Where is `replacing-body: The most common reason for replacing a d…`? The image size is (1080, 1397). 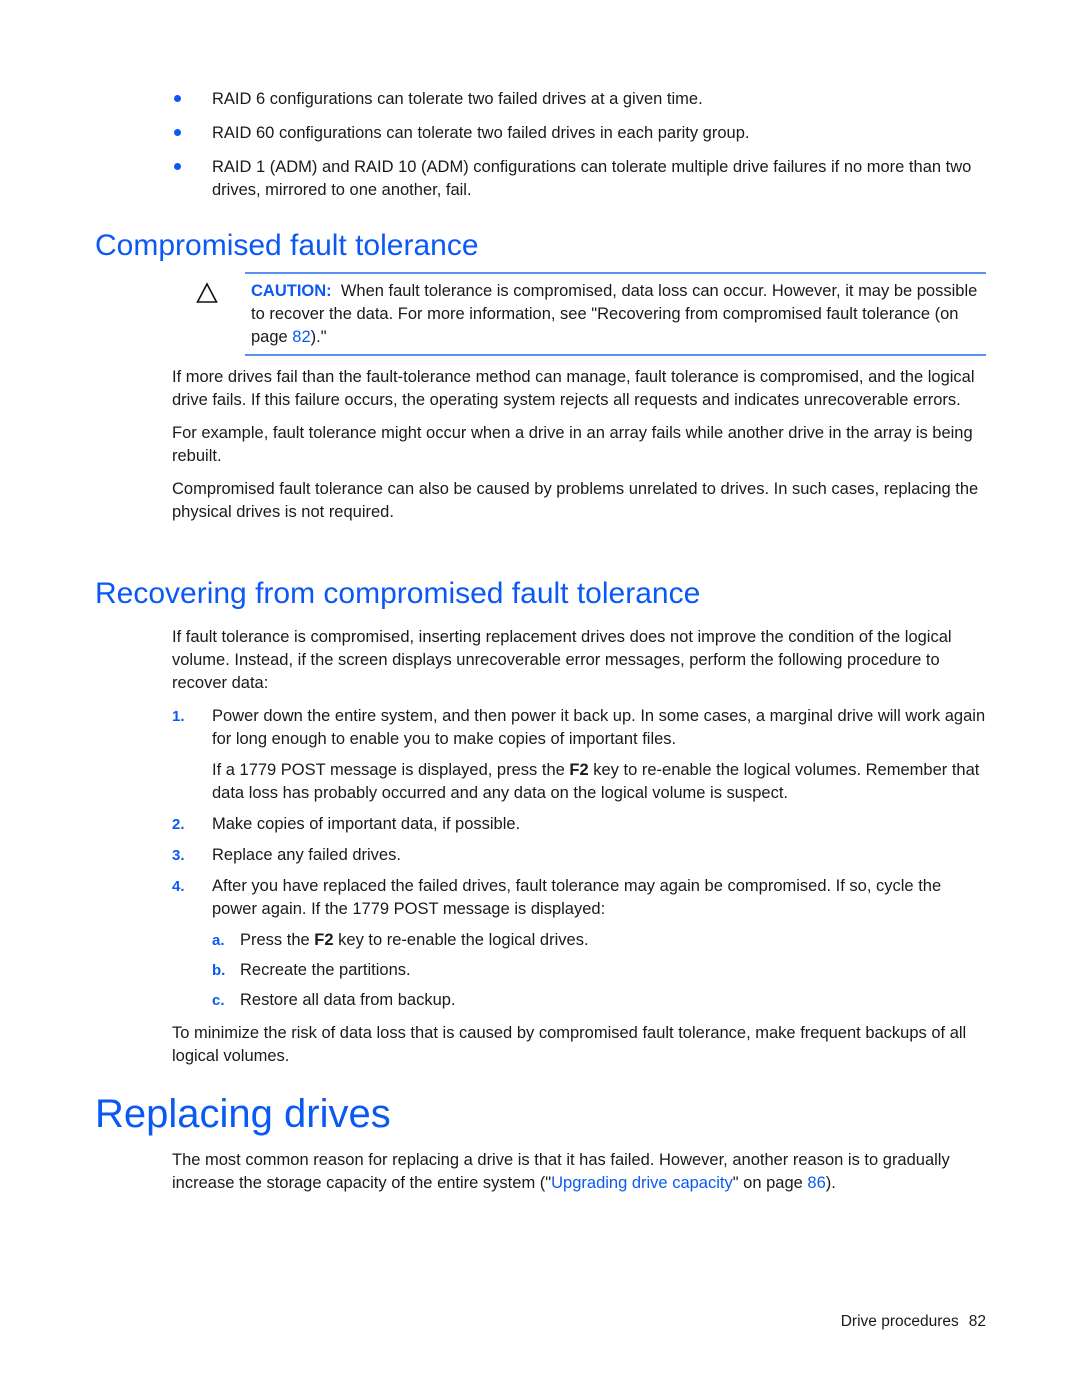
replacing-body: The most common reason for replacing a d… is located at coordinates (561, 1171).